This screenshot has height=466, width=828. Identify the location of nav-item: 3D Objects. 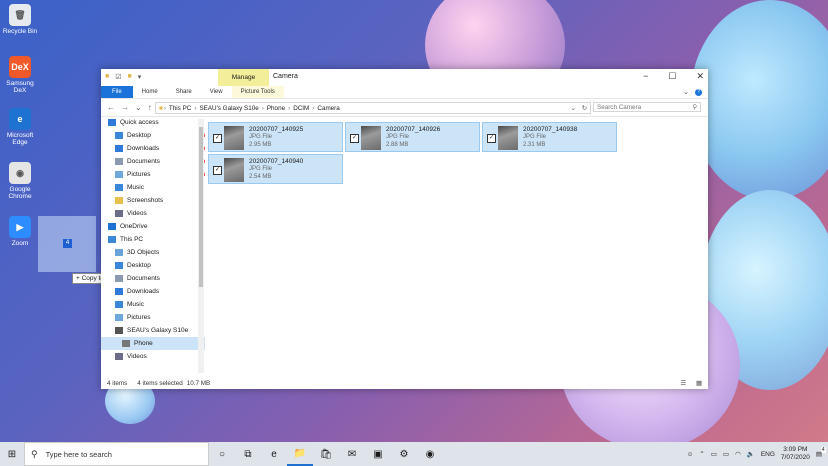
(153, 252).